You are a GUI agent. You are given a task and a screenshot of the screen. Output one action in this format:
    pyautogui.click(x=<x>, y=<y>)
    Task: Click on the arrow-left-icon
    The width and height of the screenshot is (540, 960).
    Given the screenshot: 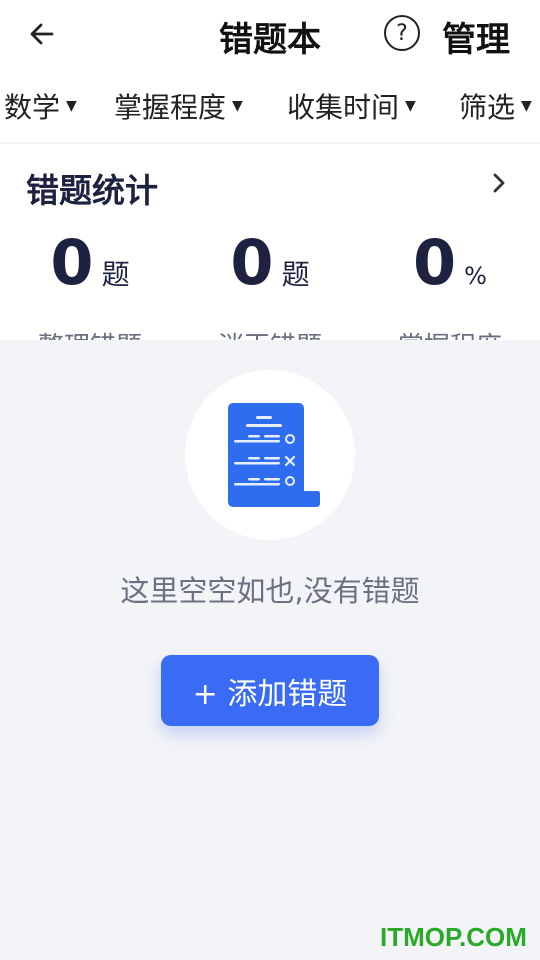 What is the action you would take?
    pyautogui.click(x=42, y=34)
    